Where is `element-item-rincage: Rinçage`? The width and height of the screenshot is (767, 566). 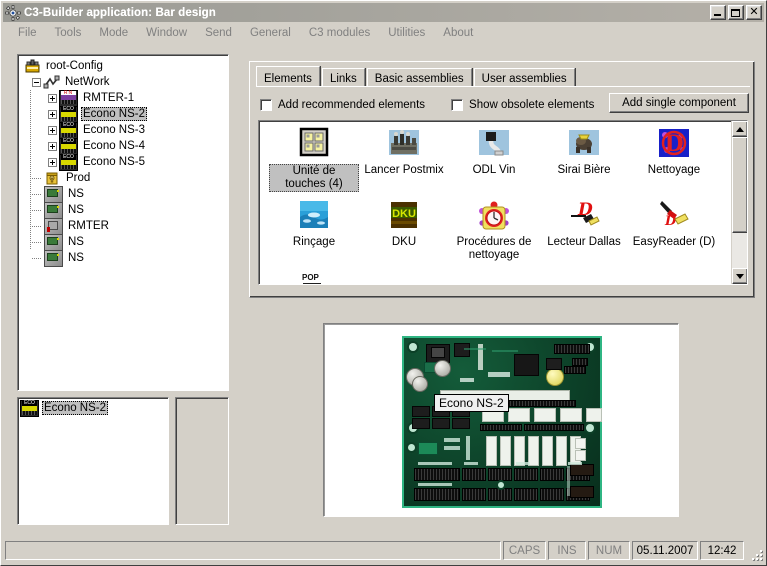
element-item-rincage: Rinçage is located at coordinates (314, 233).